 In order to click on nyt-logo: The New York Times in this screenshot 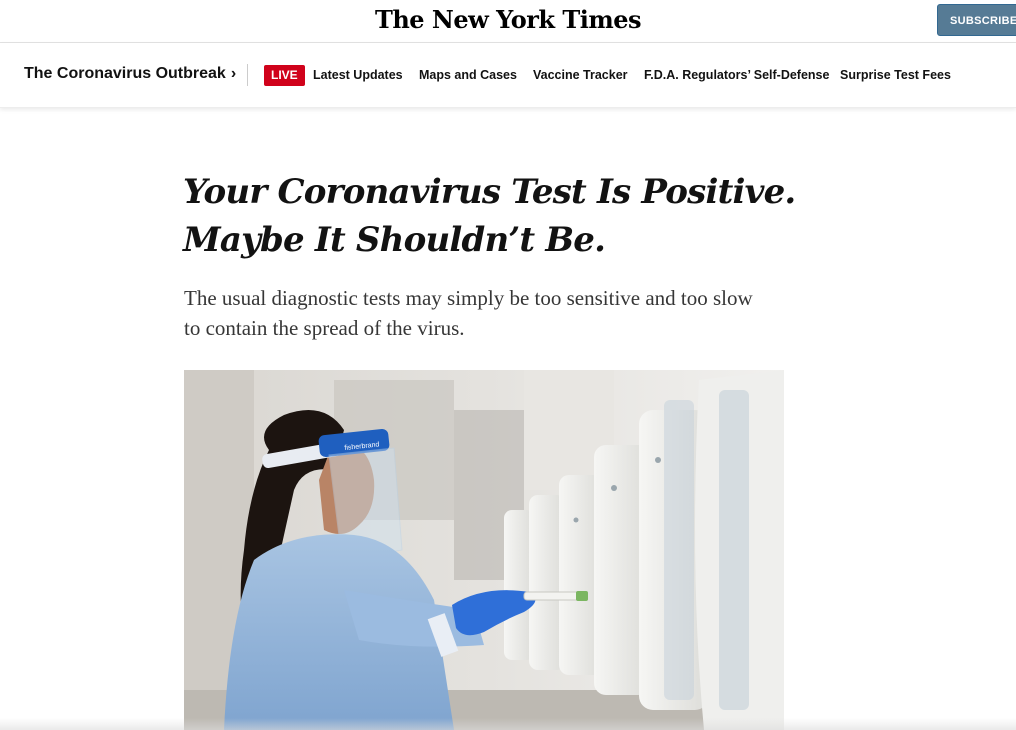, I will do `click(508, 19)`.